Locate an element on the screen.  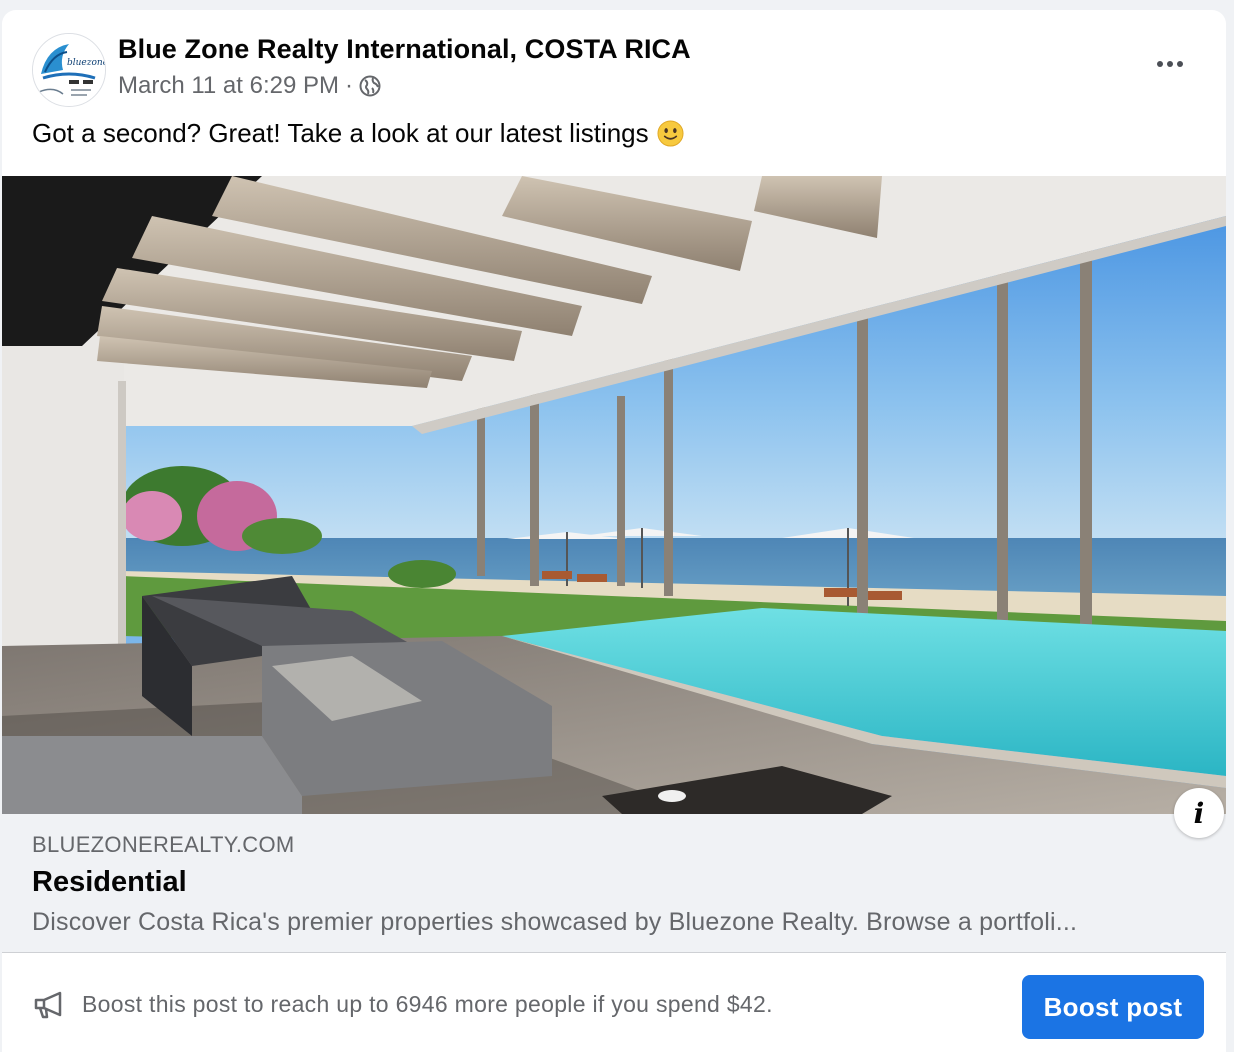
avatar-logo-text: bluezone is located at coordinates (86, 63).